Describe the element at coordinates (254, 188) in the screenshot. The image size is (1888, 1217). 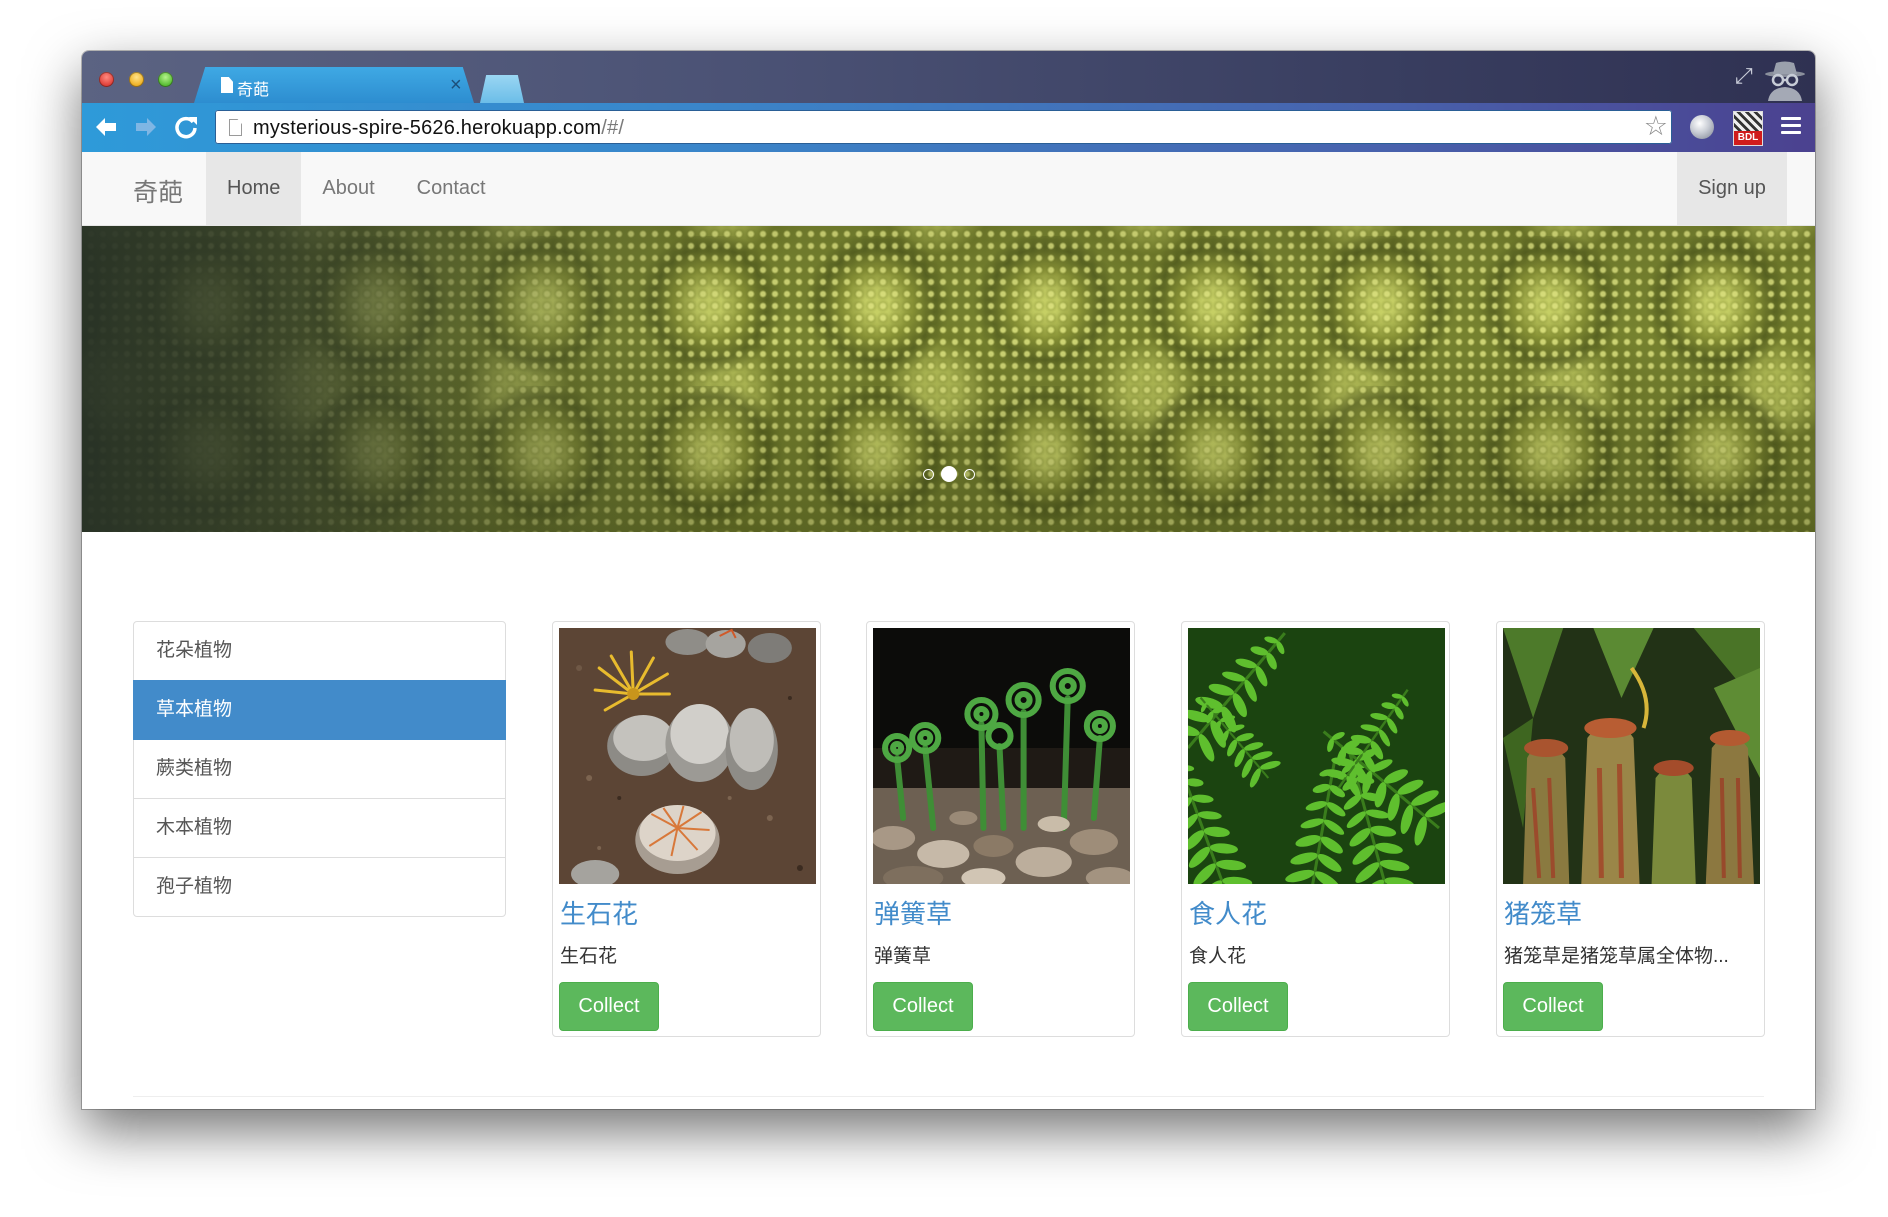
I see `nav-item-home: Home` at that location.